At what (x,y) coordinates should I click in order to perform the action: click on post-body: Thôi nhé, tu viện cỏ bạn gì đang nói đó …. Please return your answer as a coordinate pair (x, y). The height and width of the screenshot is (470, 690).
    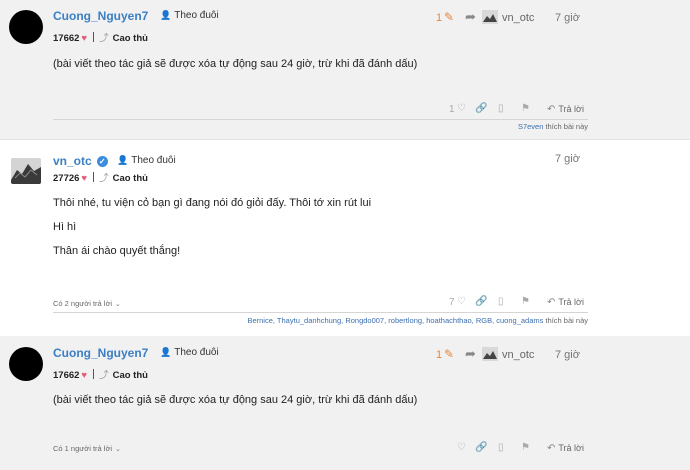
    Looking at the image, I should click on (212, 227).